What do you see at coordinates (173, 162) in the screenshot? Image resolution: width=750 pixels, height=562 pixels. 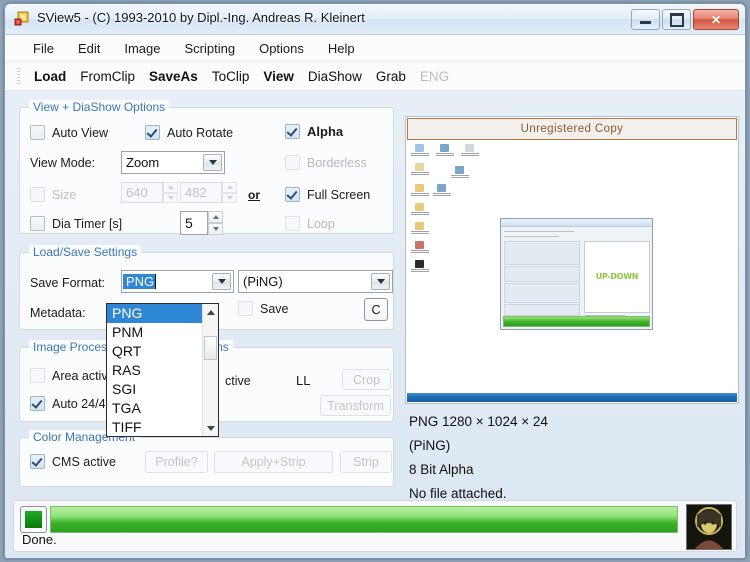 I see `view-mode-combo: Zoom` at bounding box center [173, 162].